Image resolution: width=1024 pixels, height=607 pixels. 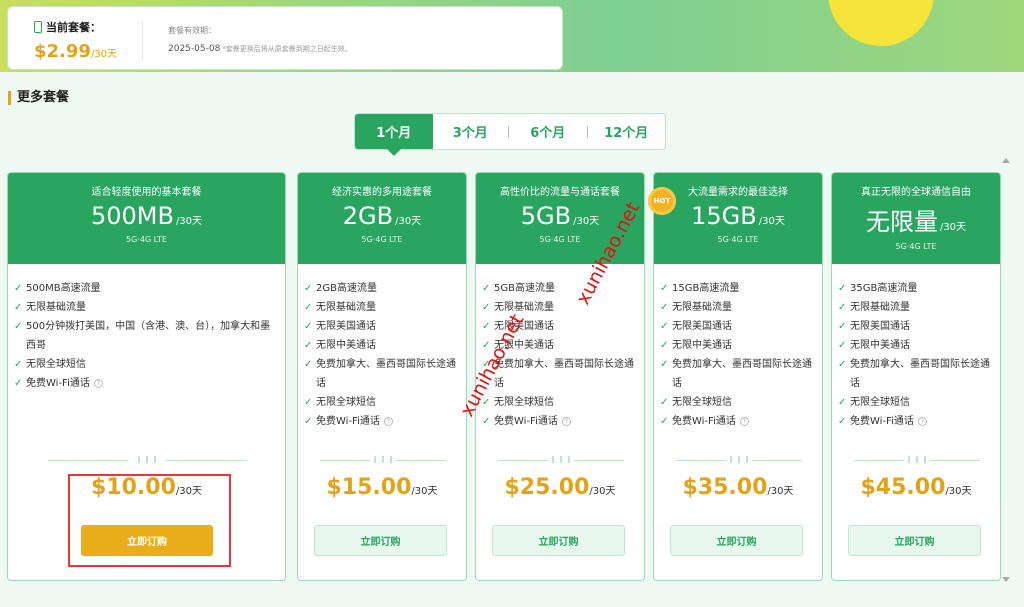 What do you see at coordinates (560, 192) in the screenshot?
I see `plan-subtitle: 高性价比的流量与通话套餐` at bounding box center [560, 192].